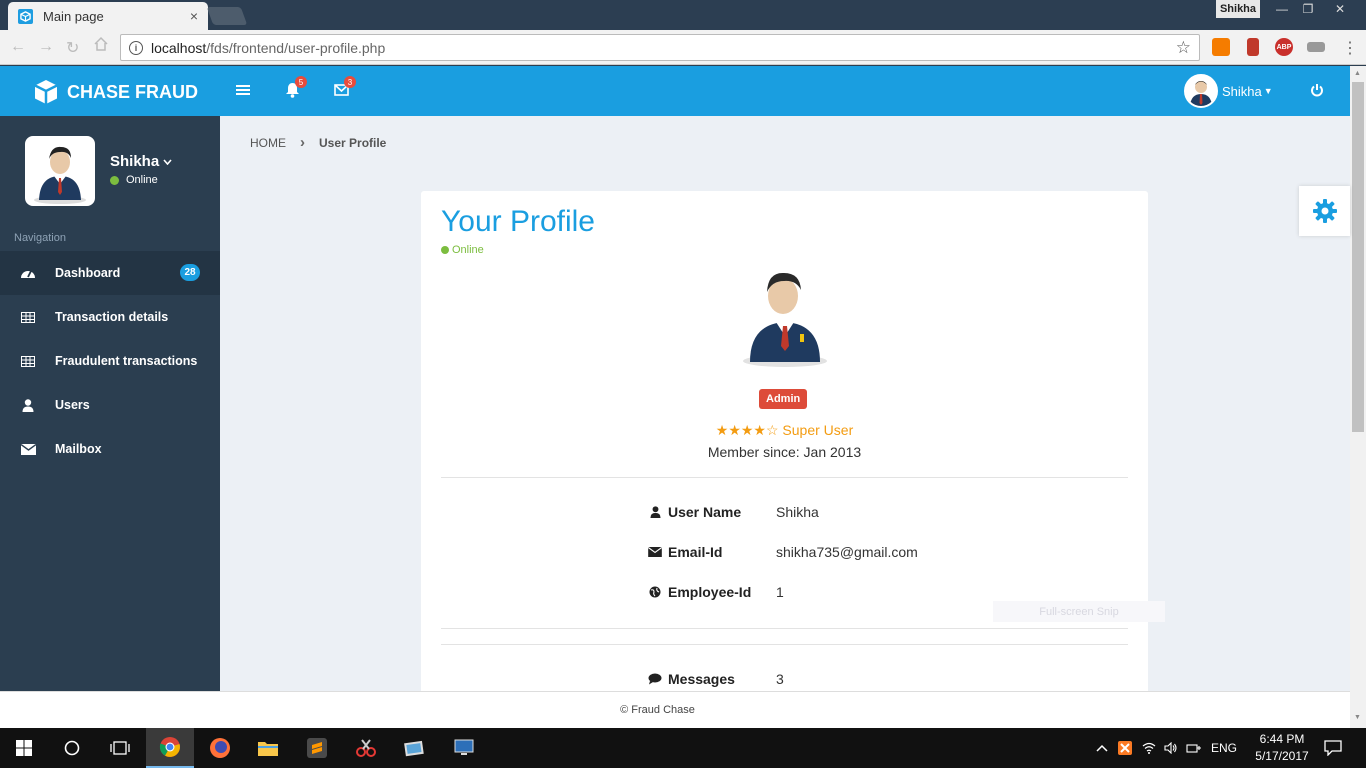 Image resolution: width=1366 pixels, height=768 pixels. I want to click on minimize-button: —, so click(1282, 9).